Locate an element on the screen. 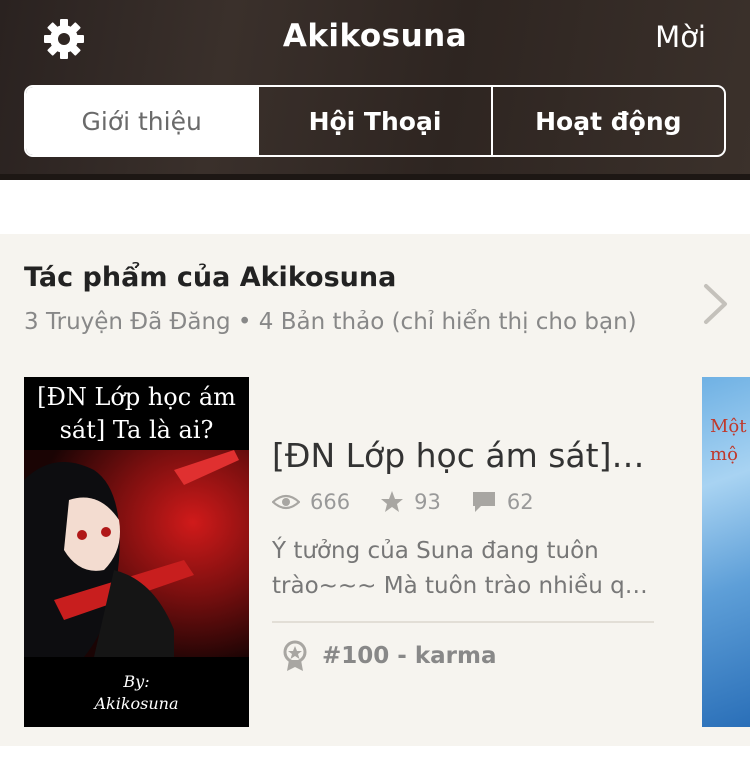  reads-stat: 666 is located at coordinates (311, 502).